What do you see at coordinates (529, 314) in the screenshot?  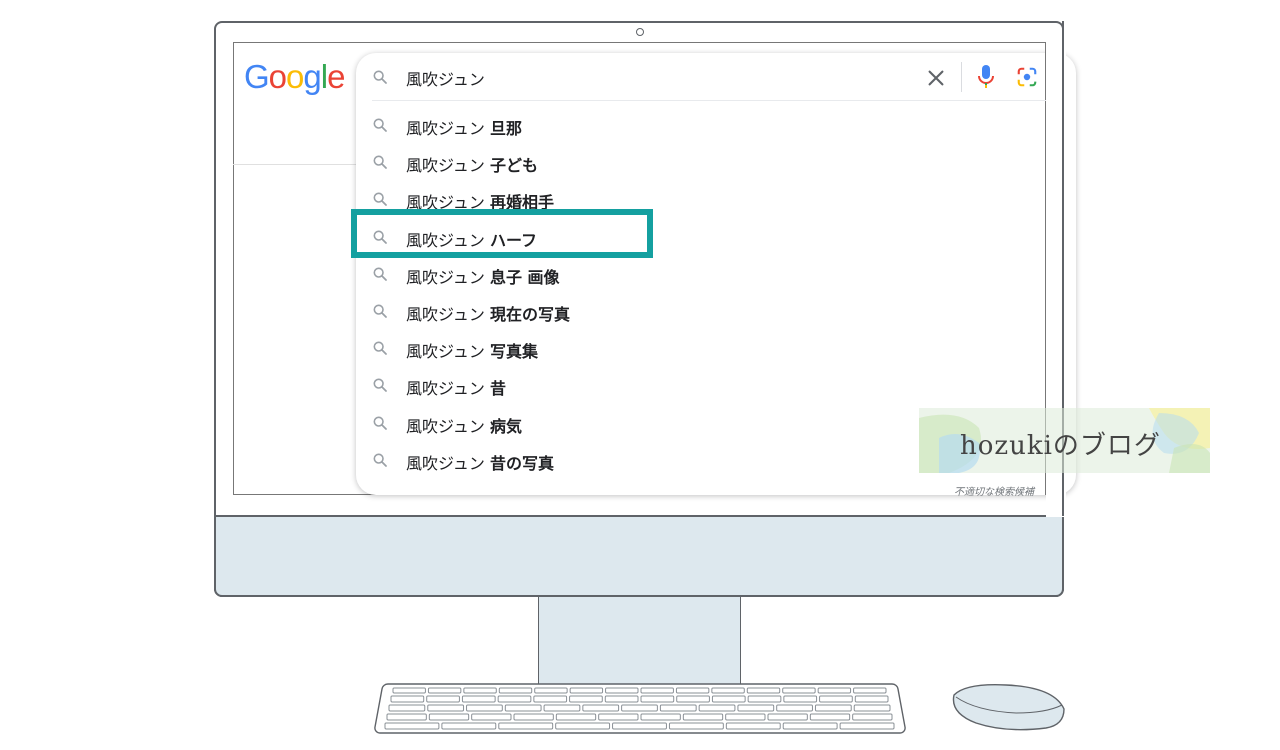 I see `suggestion-completion: 現在の写真` at bounding box center [529, 314].